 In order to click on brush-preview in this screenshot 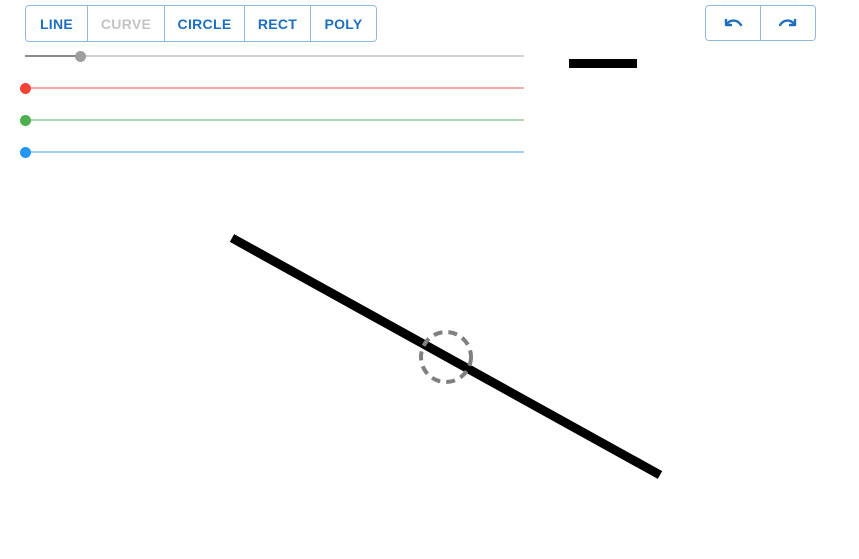, I will do `click(603, 63)`.